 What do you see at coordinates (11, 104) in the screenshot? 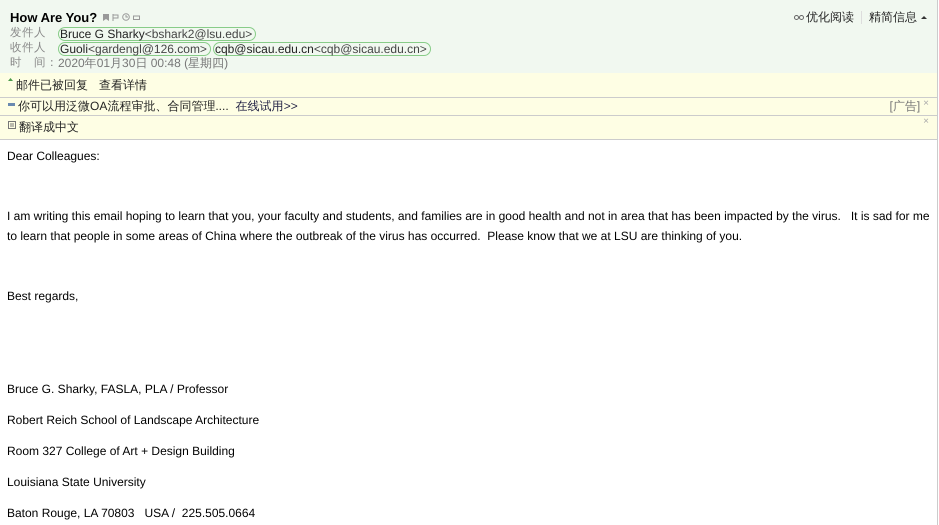
I see `dash-icon` at bounding box center [11, 104].